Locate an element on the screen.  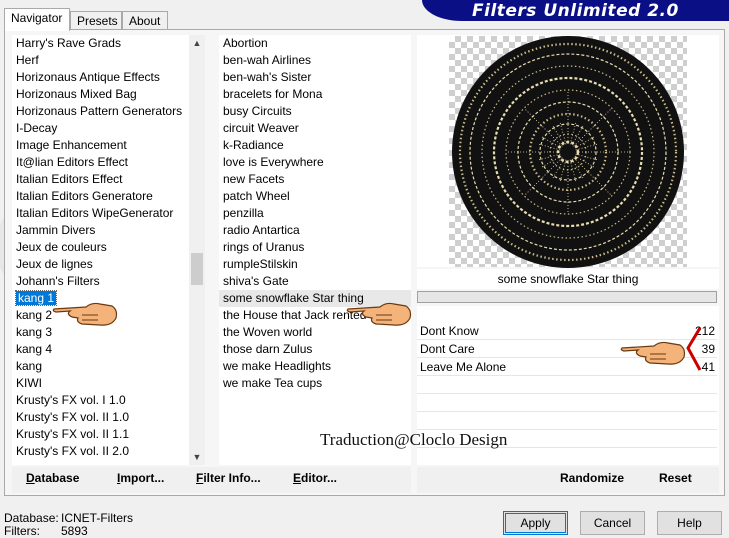
item-label: circuit Weaver is located at coordinates (261, 128).